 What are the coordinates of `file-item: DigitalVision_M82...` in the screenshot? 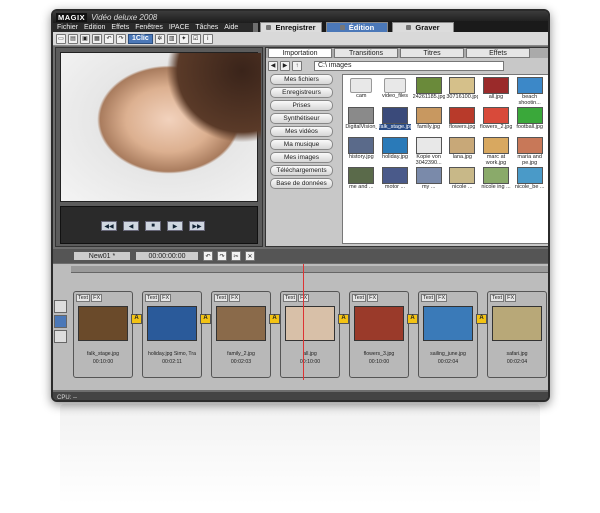 It's located at (361, 121).